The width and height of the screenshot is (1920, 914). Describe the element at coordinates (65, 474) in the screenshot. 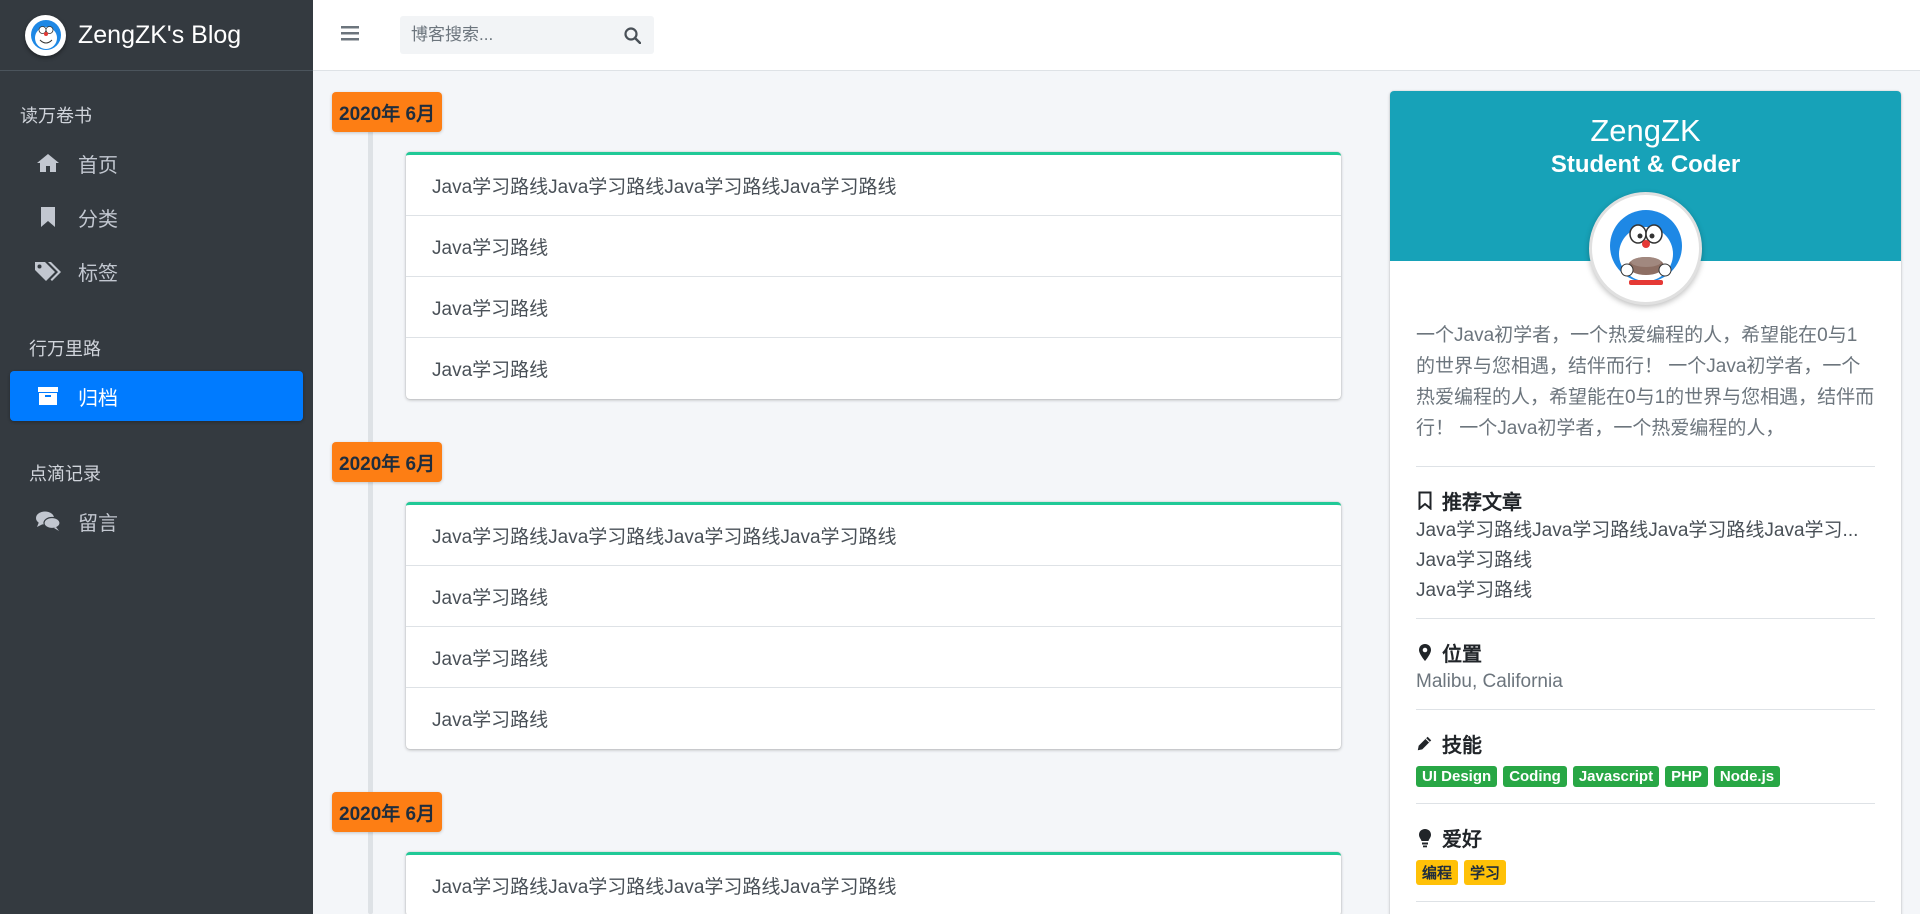

I see `nav-header-records: 点滴记录` at that location.